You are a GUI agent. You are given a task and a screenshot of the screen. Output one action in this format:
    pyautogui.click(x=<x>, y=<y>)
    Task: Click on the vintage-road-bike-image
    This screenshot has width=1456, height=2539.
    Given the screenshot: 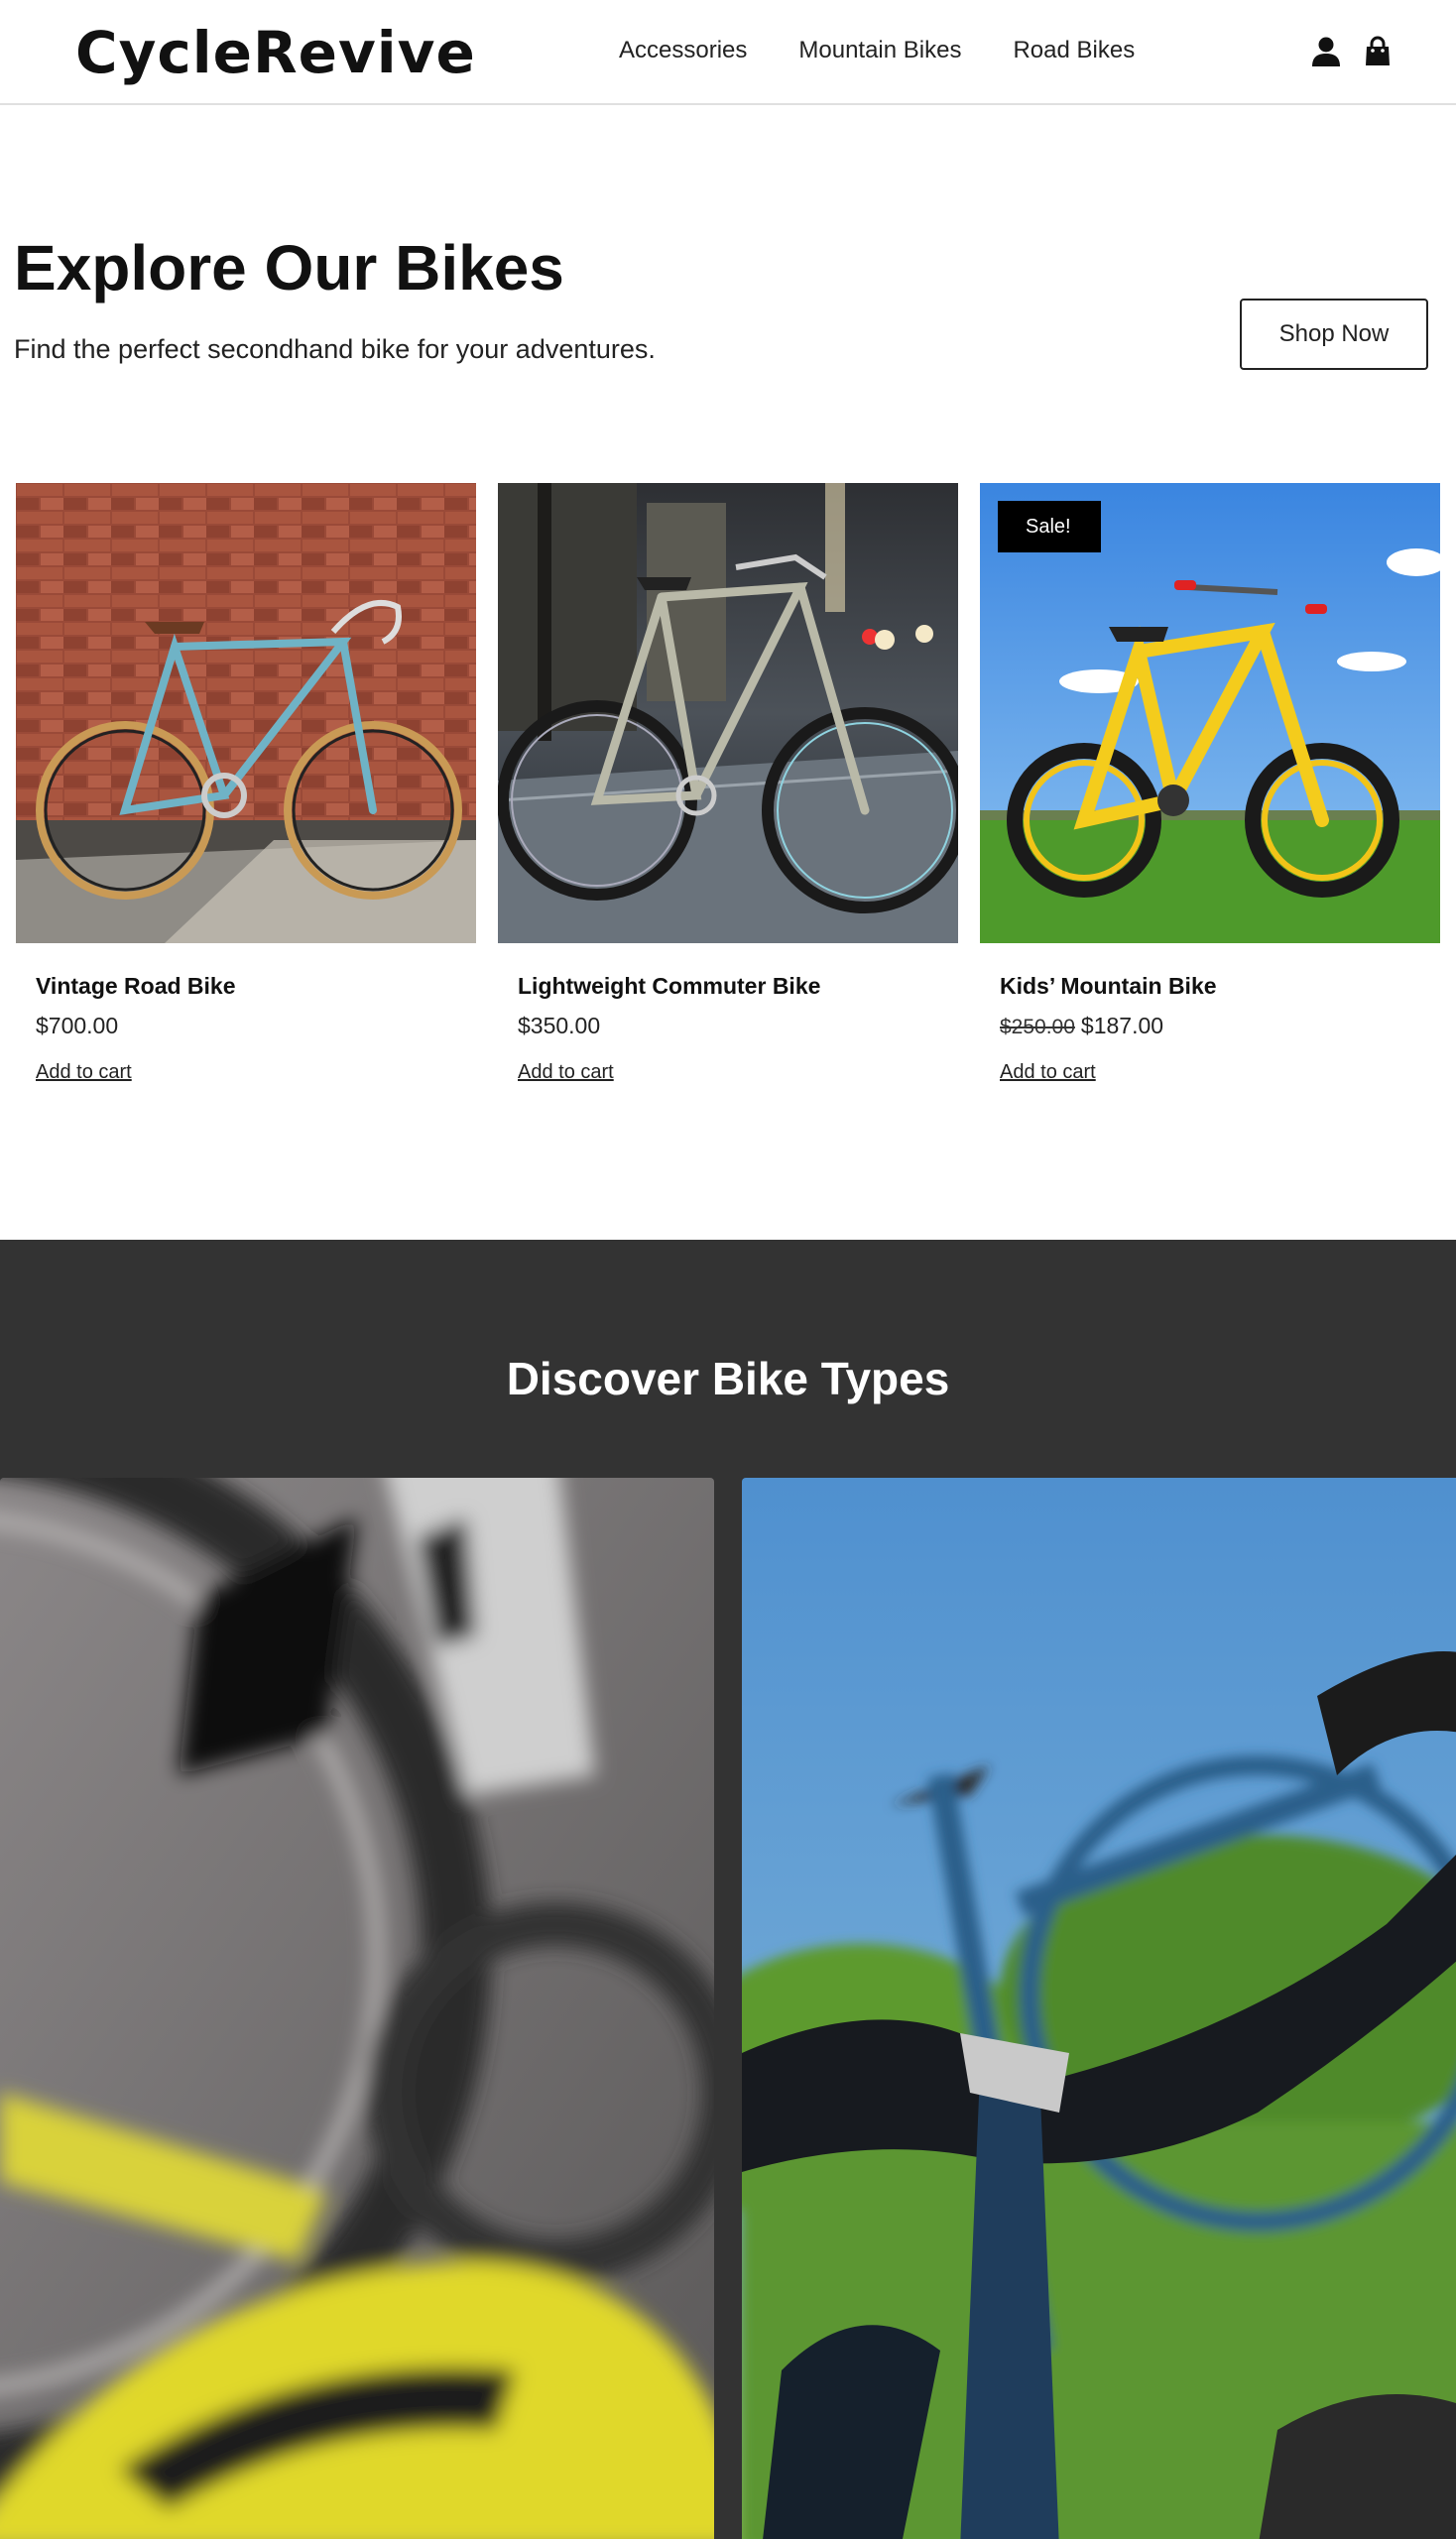 What is the action you would take?
    pyautogui.click(x=246, y=713)
    